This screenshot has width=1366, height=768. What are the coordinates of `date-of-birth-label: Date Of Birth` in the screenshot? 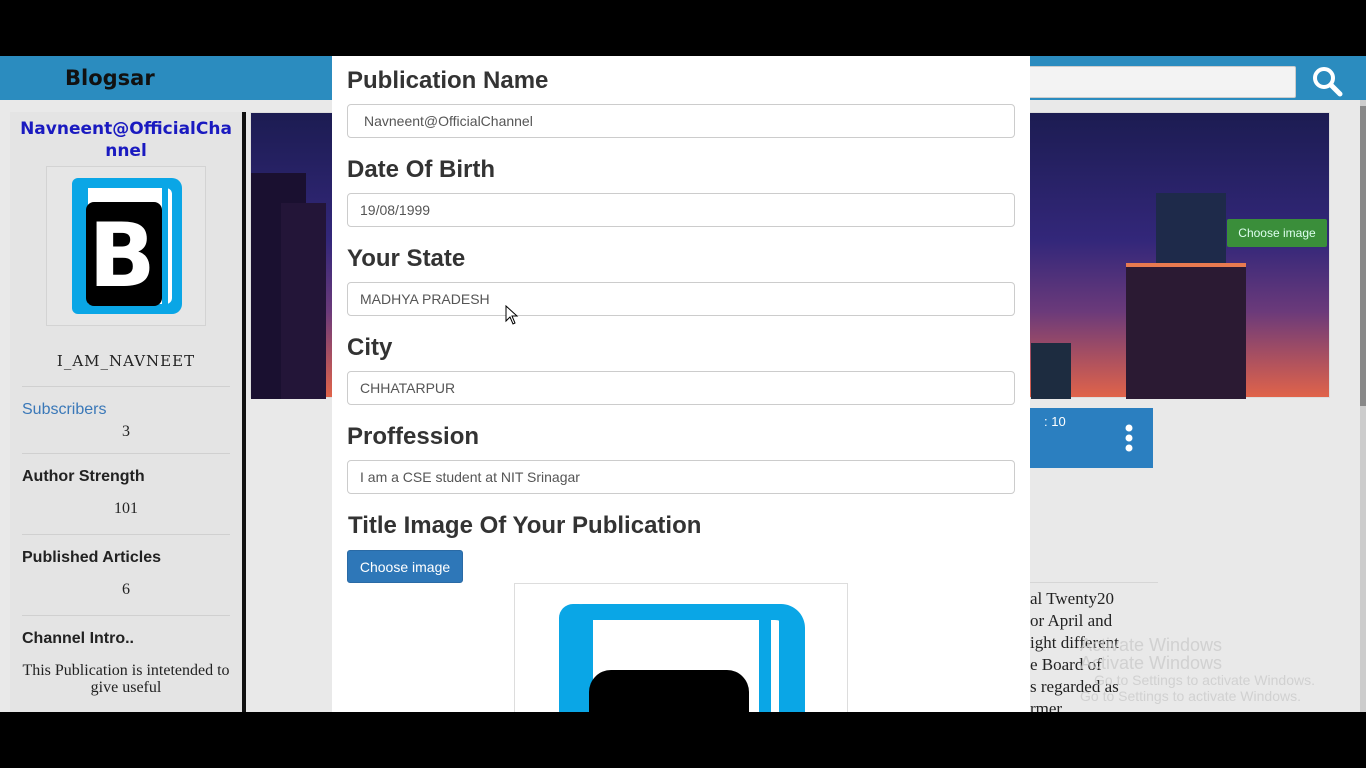 It's located at (421, 169).